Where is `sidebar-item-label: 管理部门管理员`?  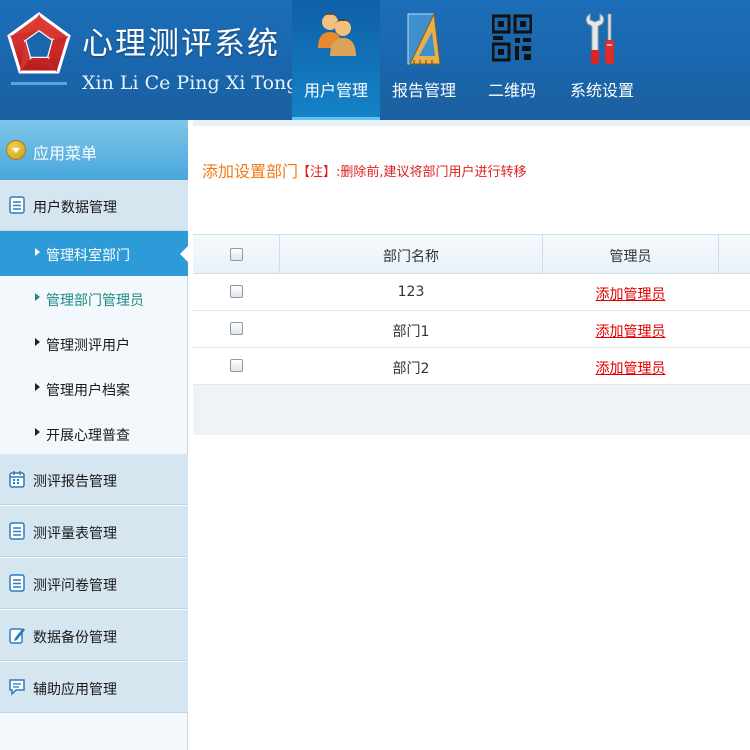 sidebar-item-label: 管理部门管理员 is located at coordinates (95, 301).